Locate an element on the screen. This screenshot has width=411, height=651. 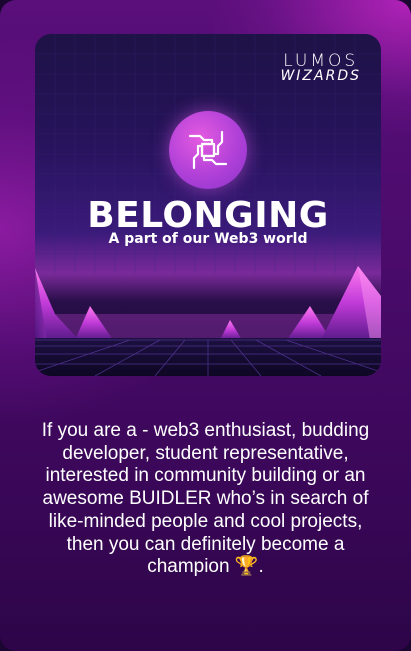
description-period: . is located at coordinates (261, 567).